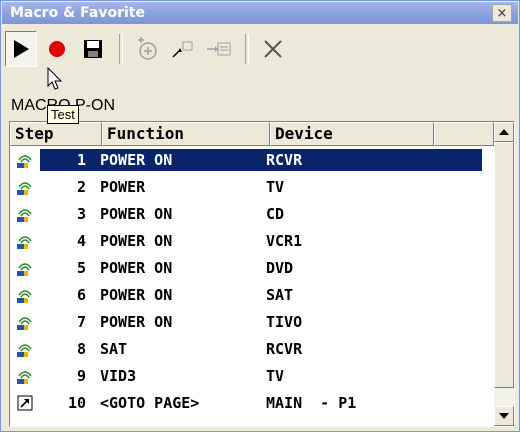 The width and height of the screenshot is (520, 432). I want to click on close-button: ×, so click(502, 13).